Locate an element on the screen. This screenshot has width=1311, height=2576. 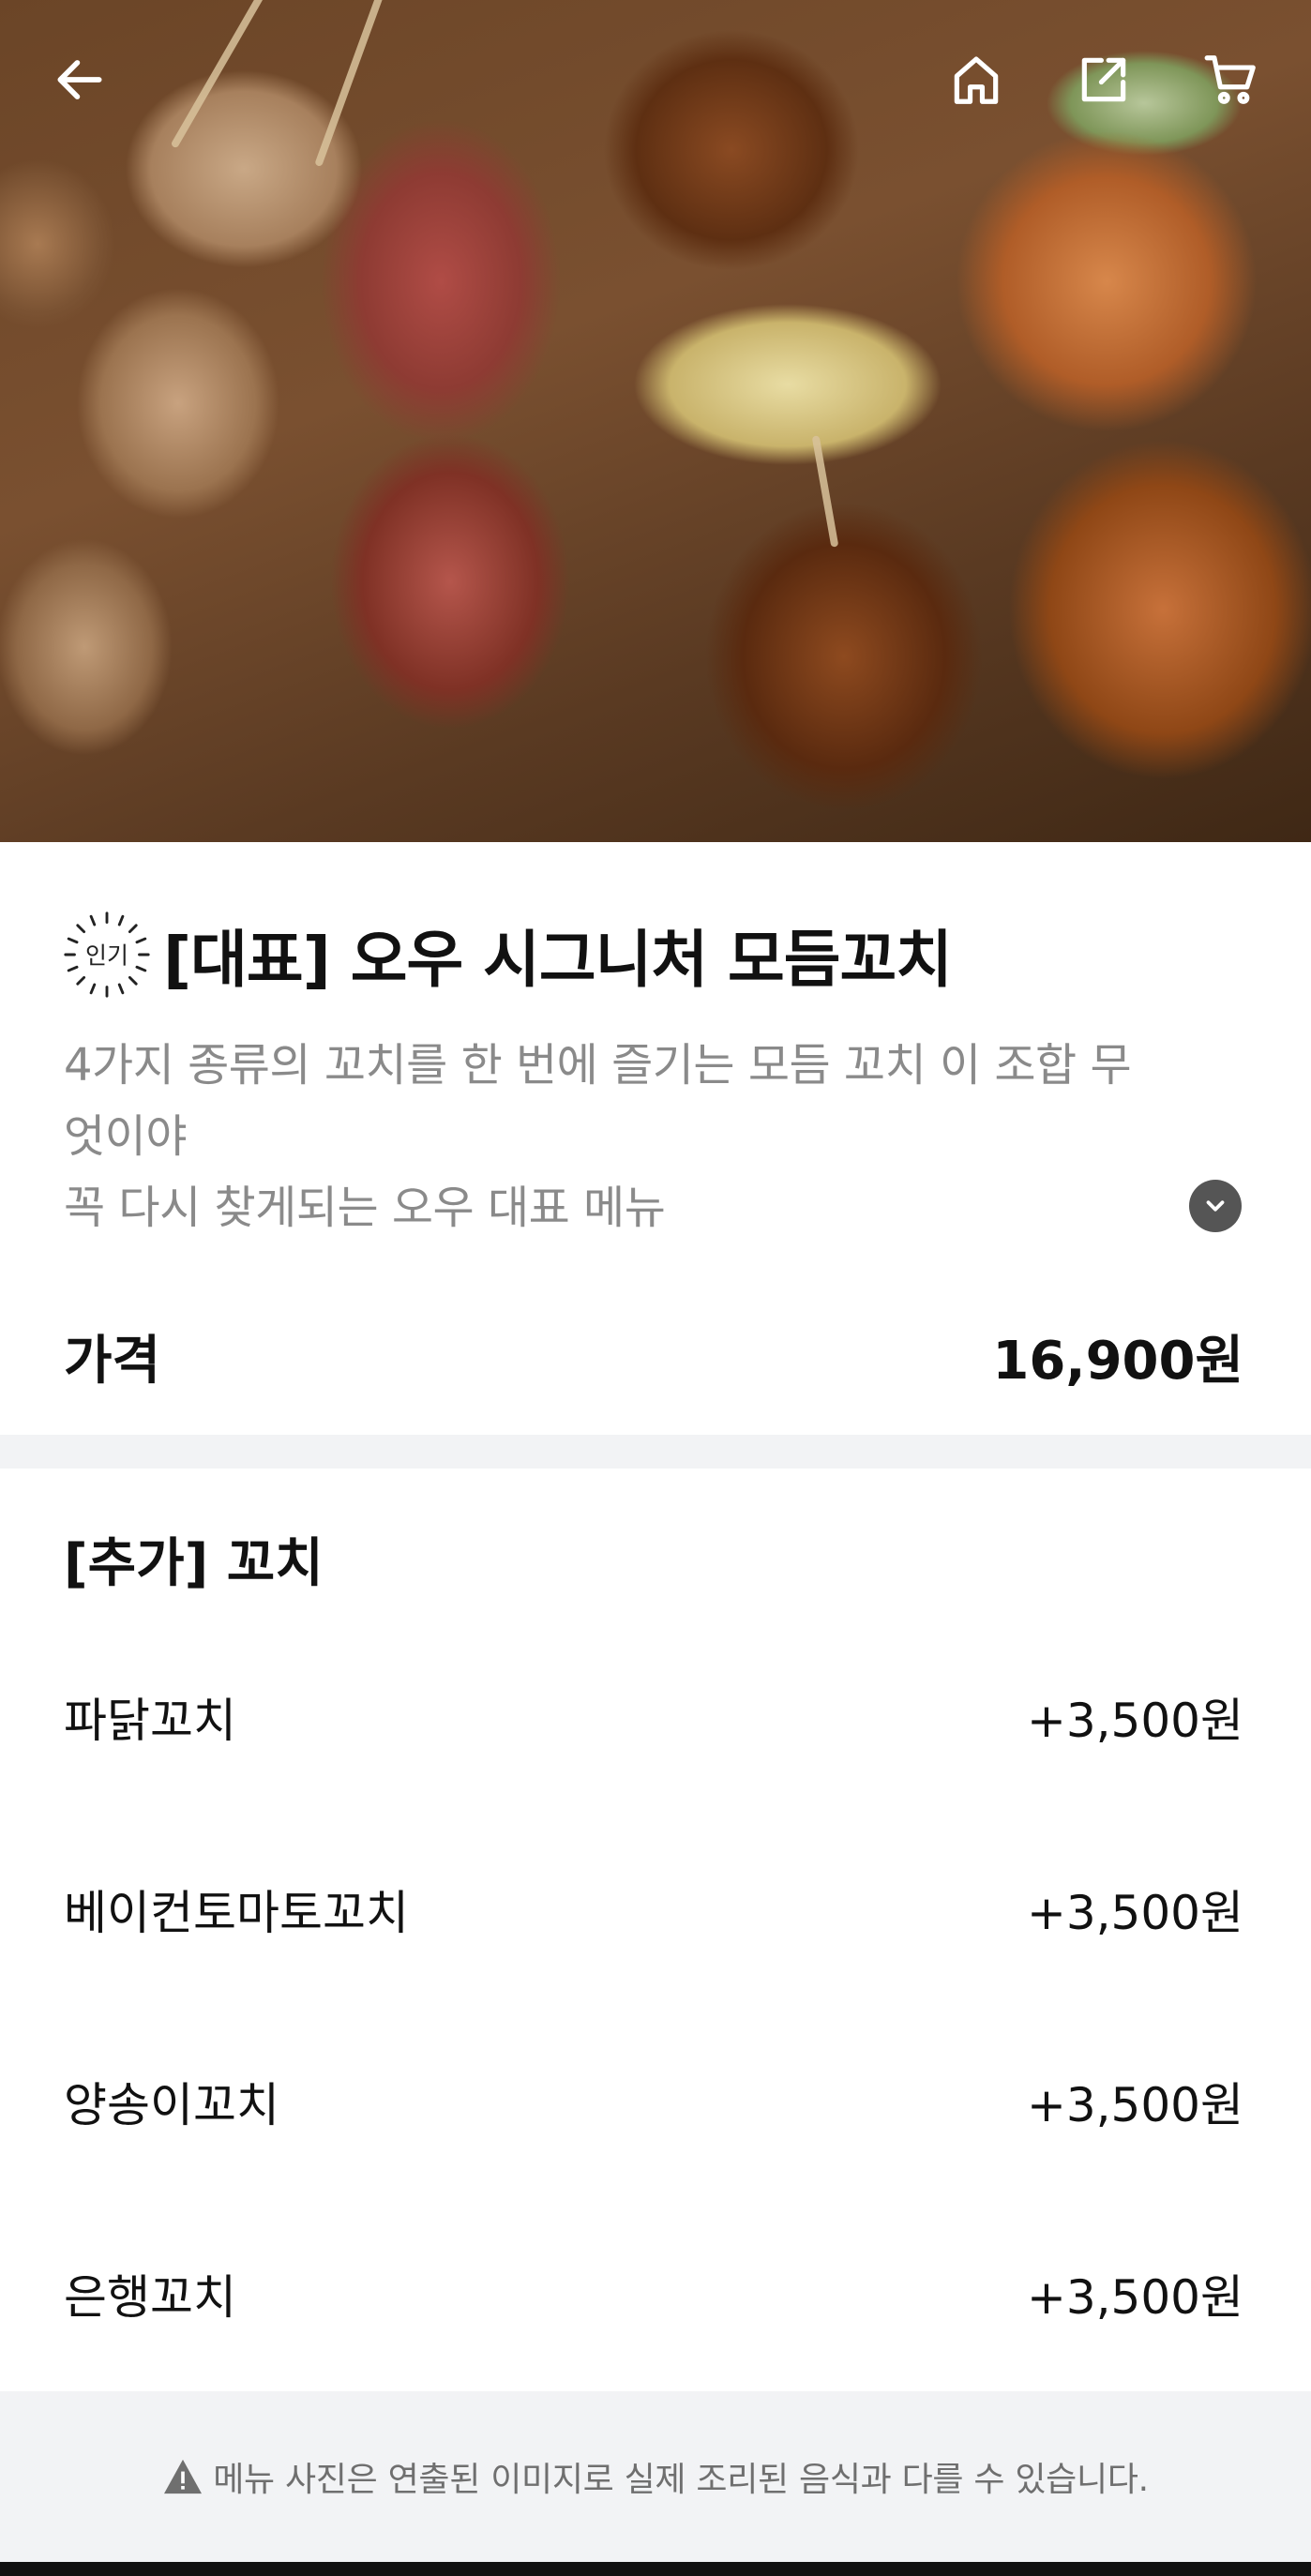
arrow-left-icon is located at coordinates (79, 79).